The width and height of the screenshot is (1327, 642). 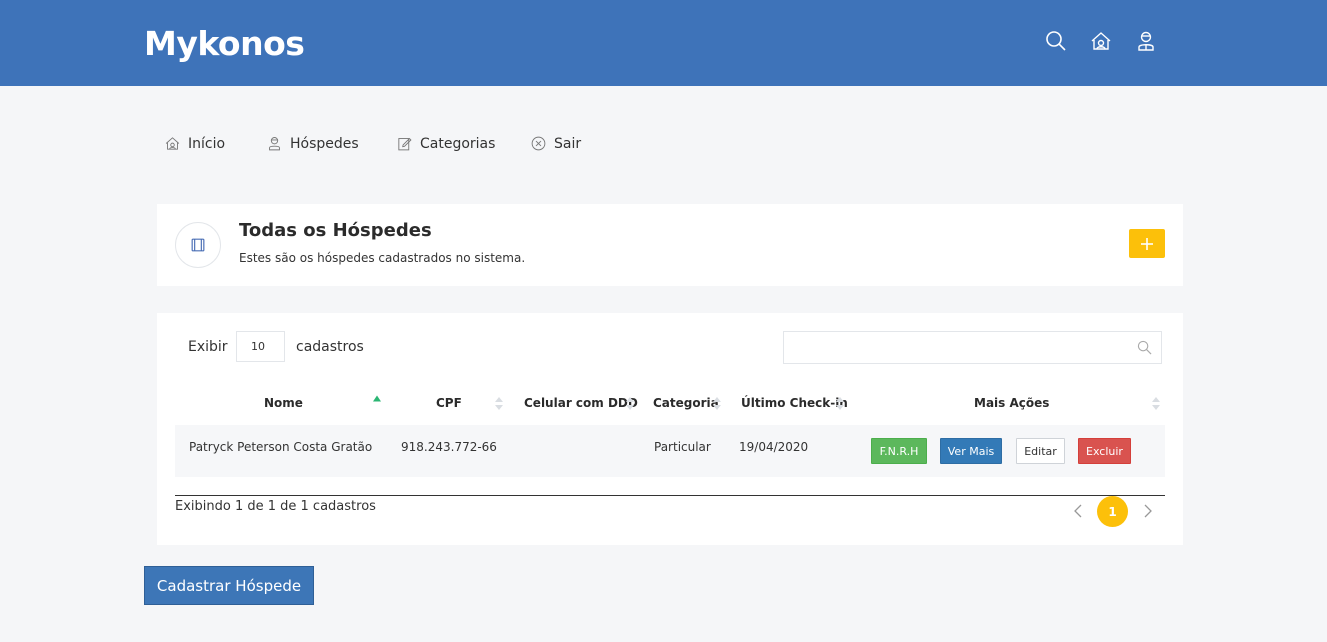 What do you see at coordinates (794, 403) in the screenshot?
I see `column-header-checkin: Último Check-in` at bounding box center [794, 403].